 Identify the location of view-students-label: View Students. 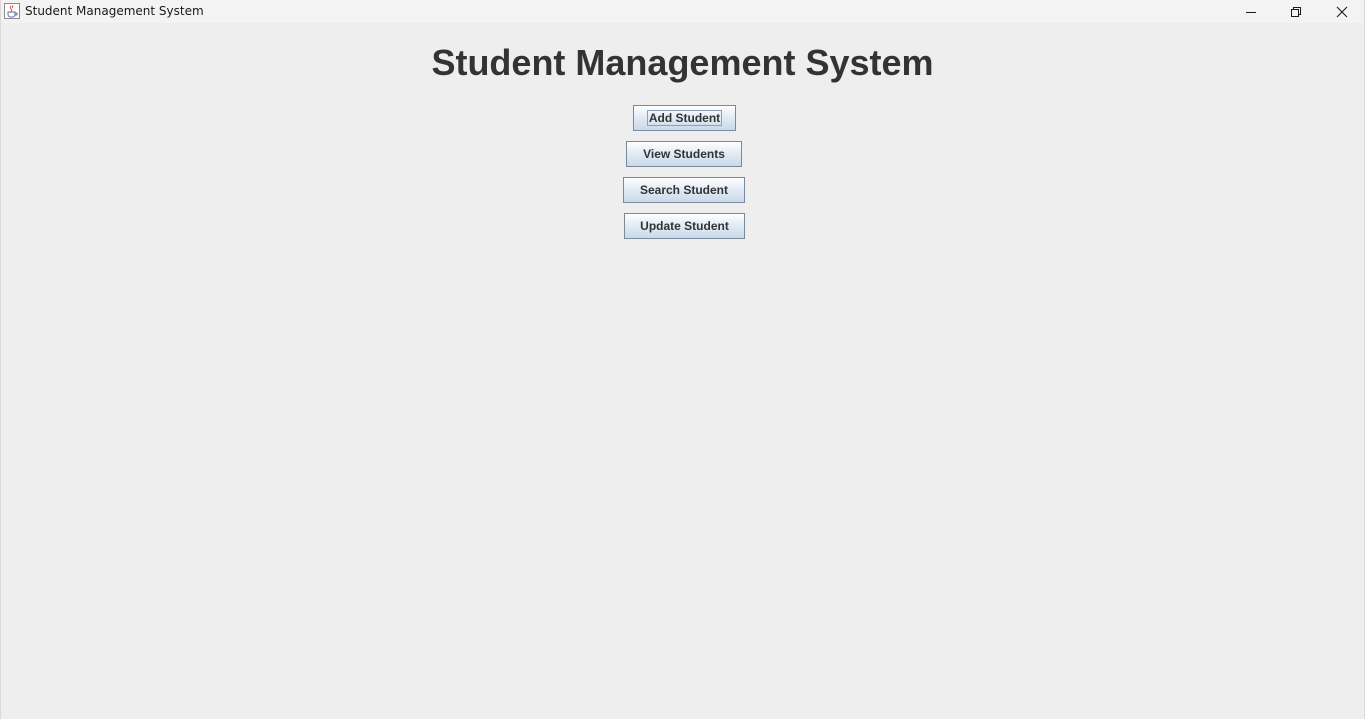
(684, 154).